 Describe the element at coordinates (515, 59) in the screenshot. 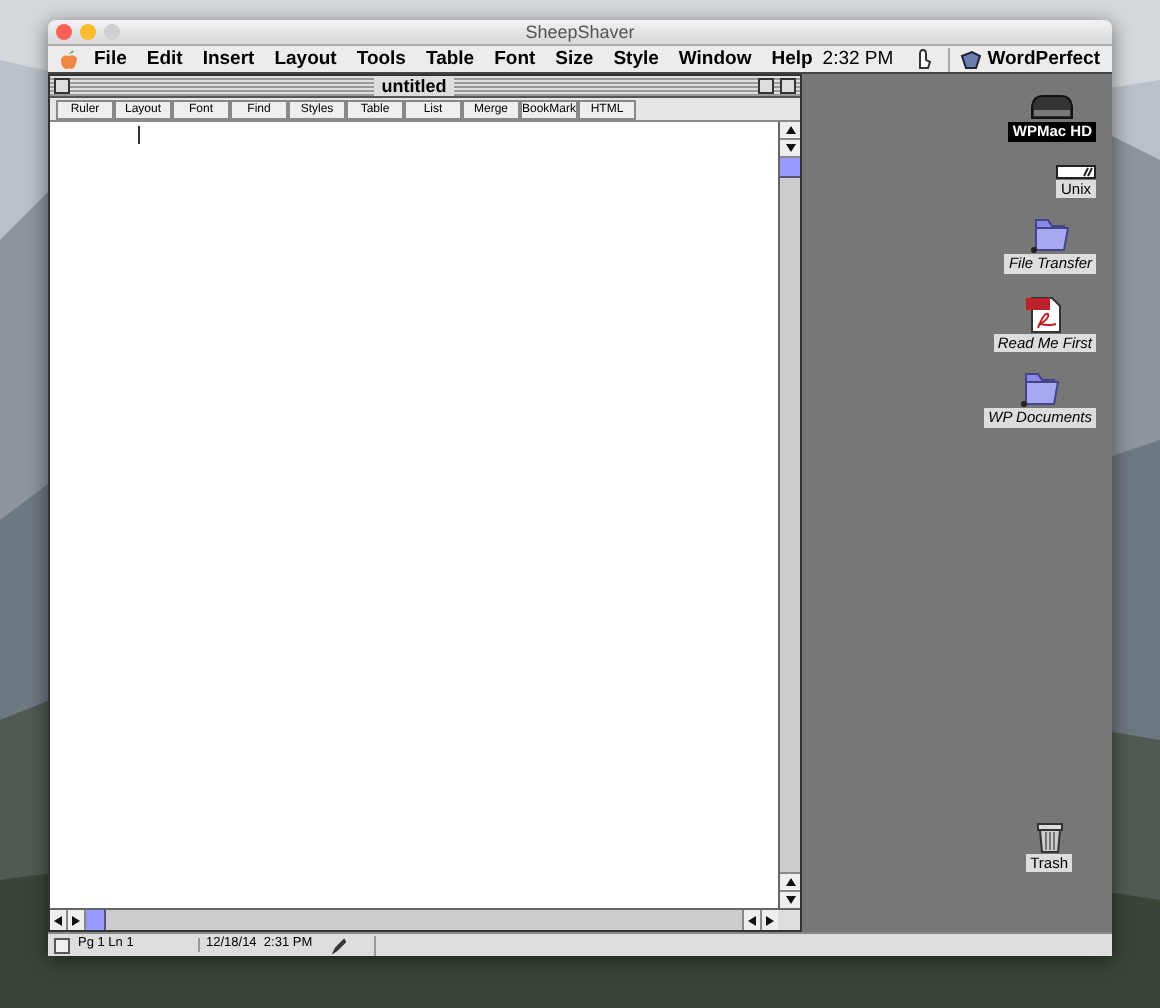

I see `menu-item: Font` at that location.